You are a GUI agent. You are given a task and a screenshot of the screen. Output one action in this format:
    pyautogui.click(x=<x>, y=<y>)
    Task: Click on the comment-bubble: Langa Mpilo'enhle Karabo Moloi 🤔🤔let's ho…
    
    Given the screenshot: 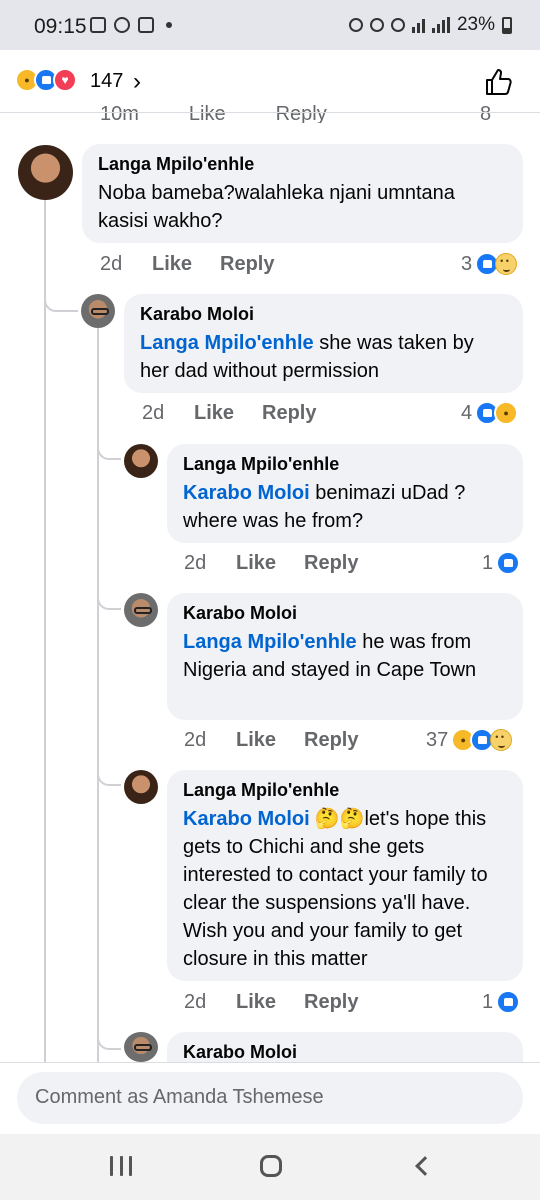 What is the action you would take?
    pyautogui.click(x=345, y=875)
    